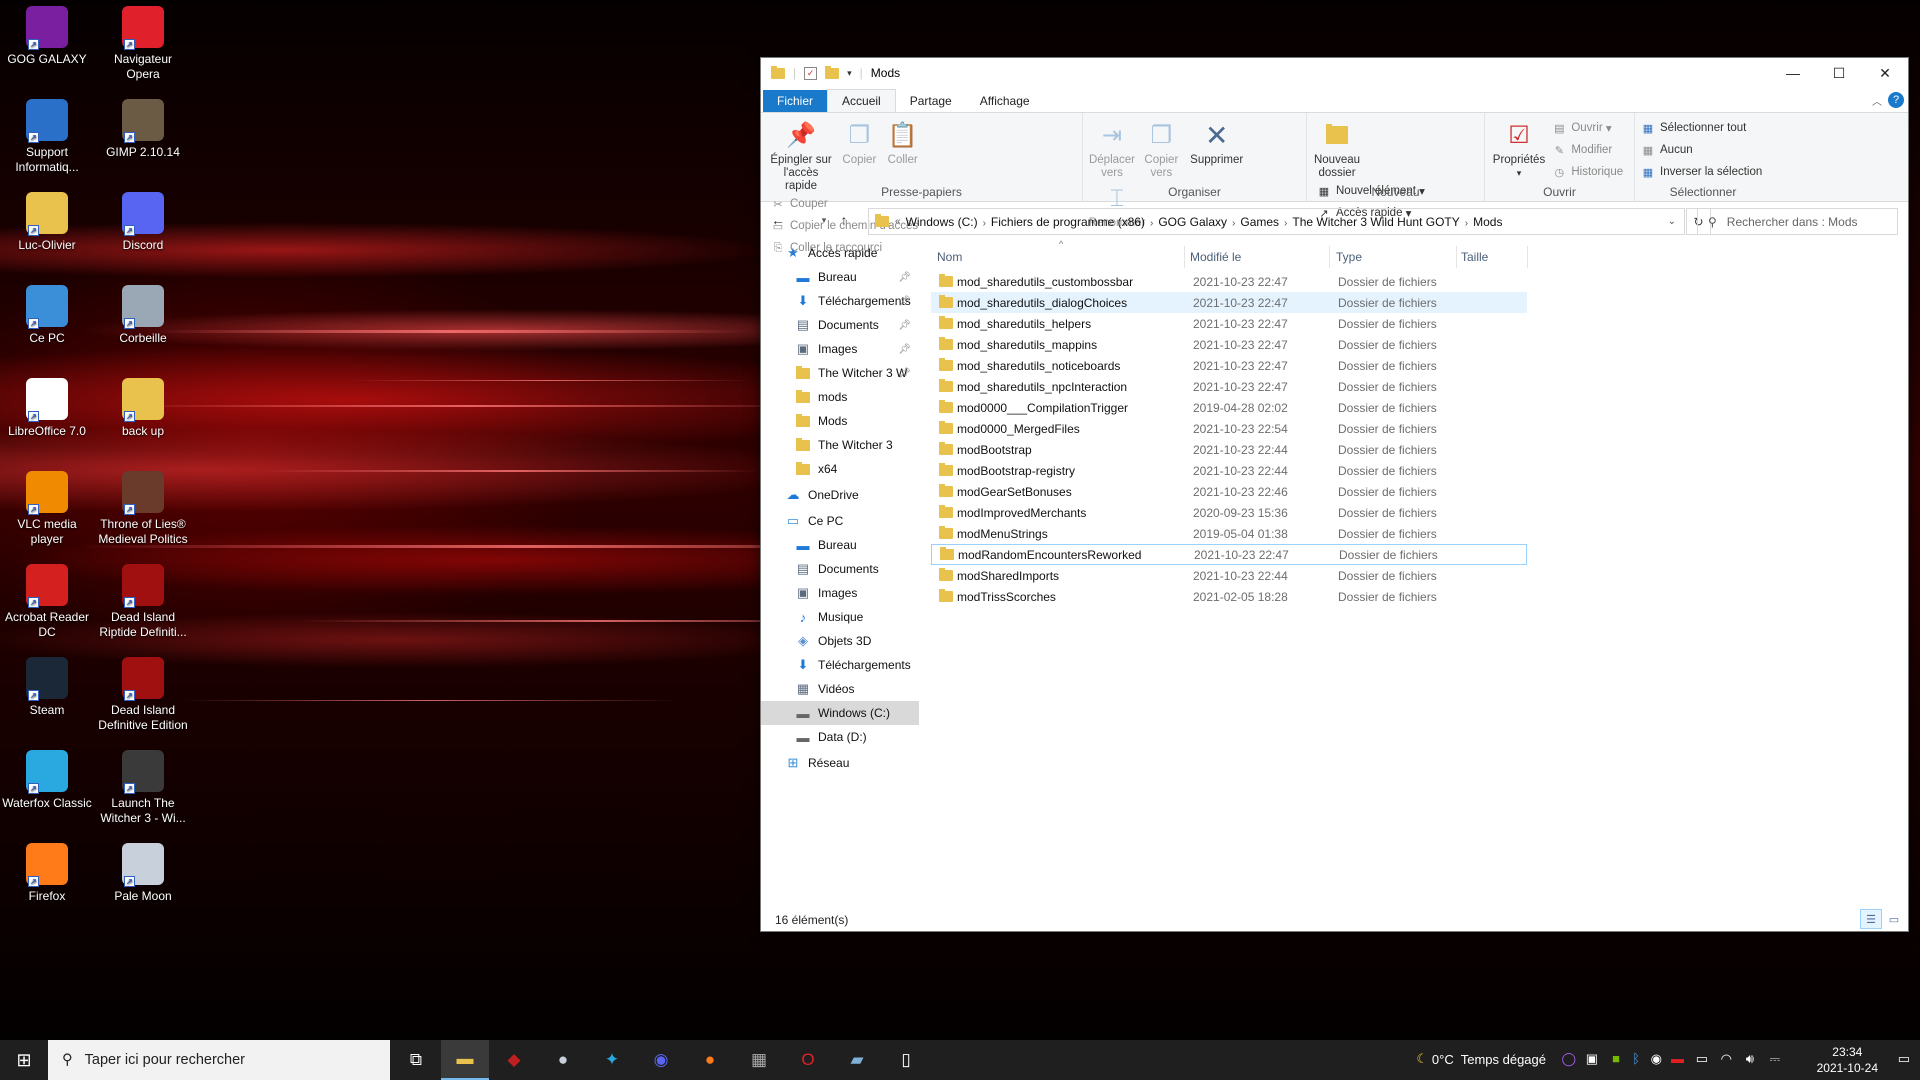 This screenshot has width=1920, height=1080. I want to click on desktop-icon: ↗ Luc-Olivier, so click(47, 220).